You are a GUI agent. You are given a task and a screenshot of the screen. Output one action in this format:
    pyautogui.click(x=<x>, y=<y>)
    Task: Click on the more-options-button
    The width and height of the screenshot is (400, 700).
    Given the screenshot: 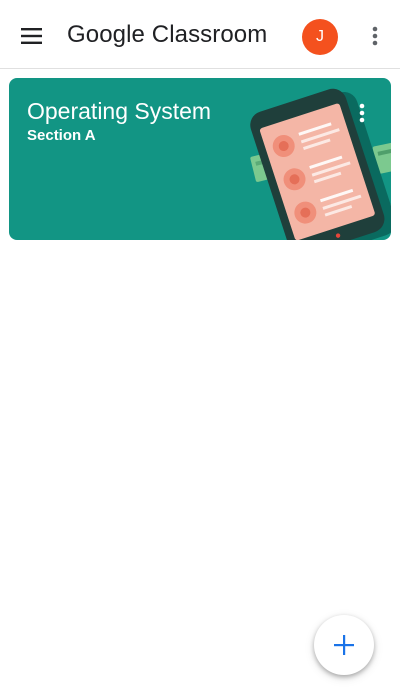 What is the action you would take?
    pyautogui.click(x=375, y=36)
    